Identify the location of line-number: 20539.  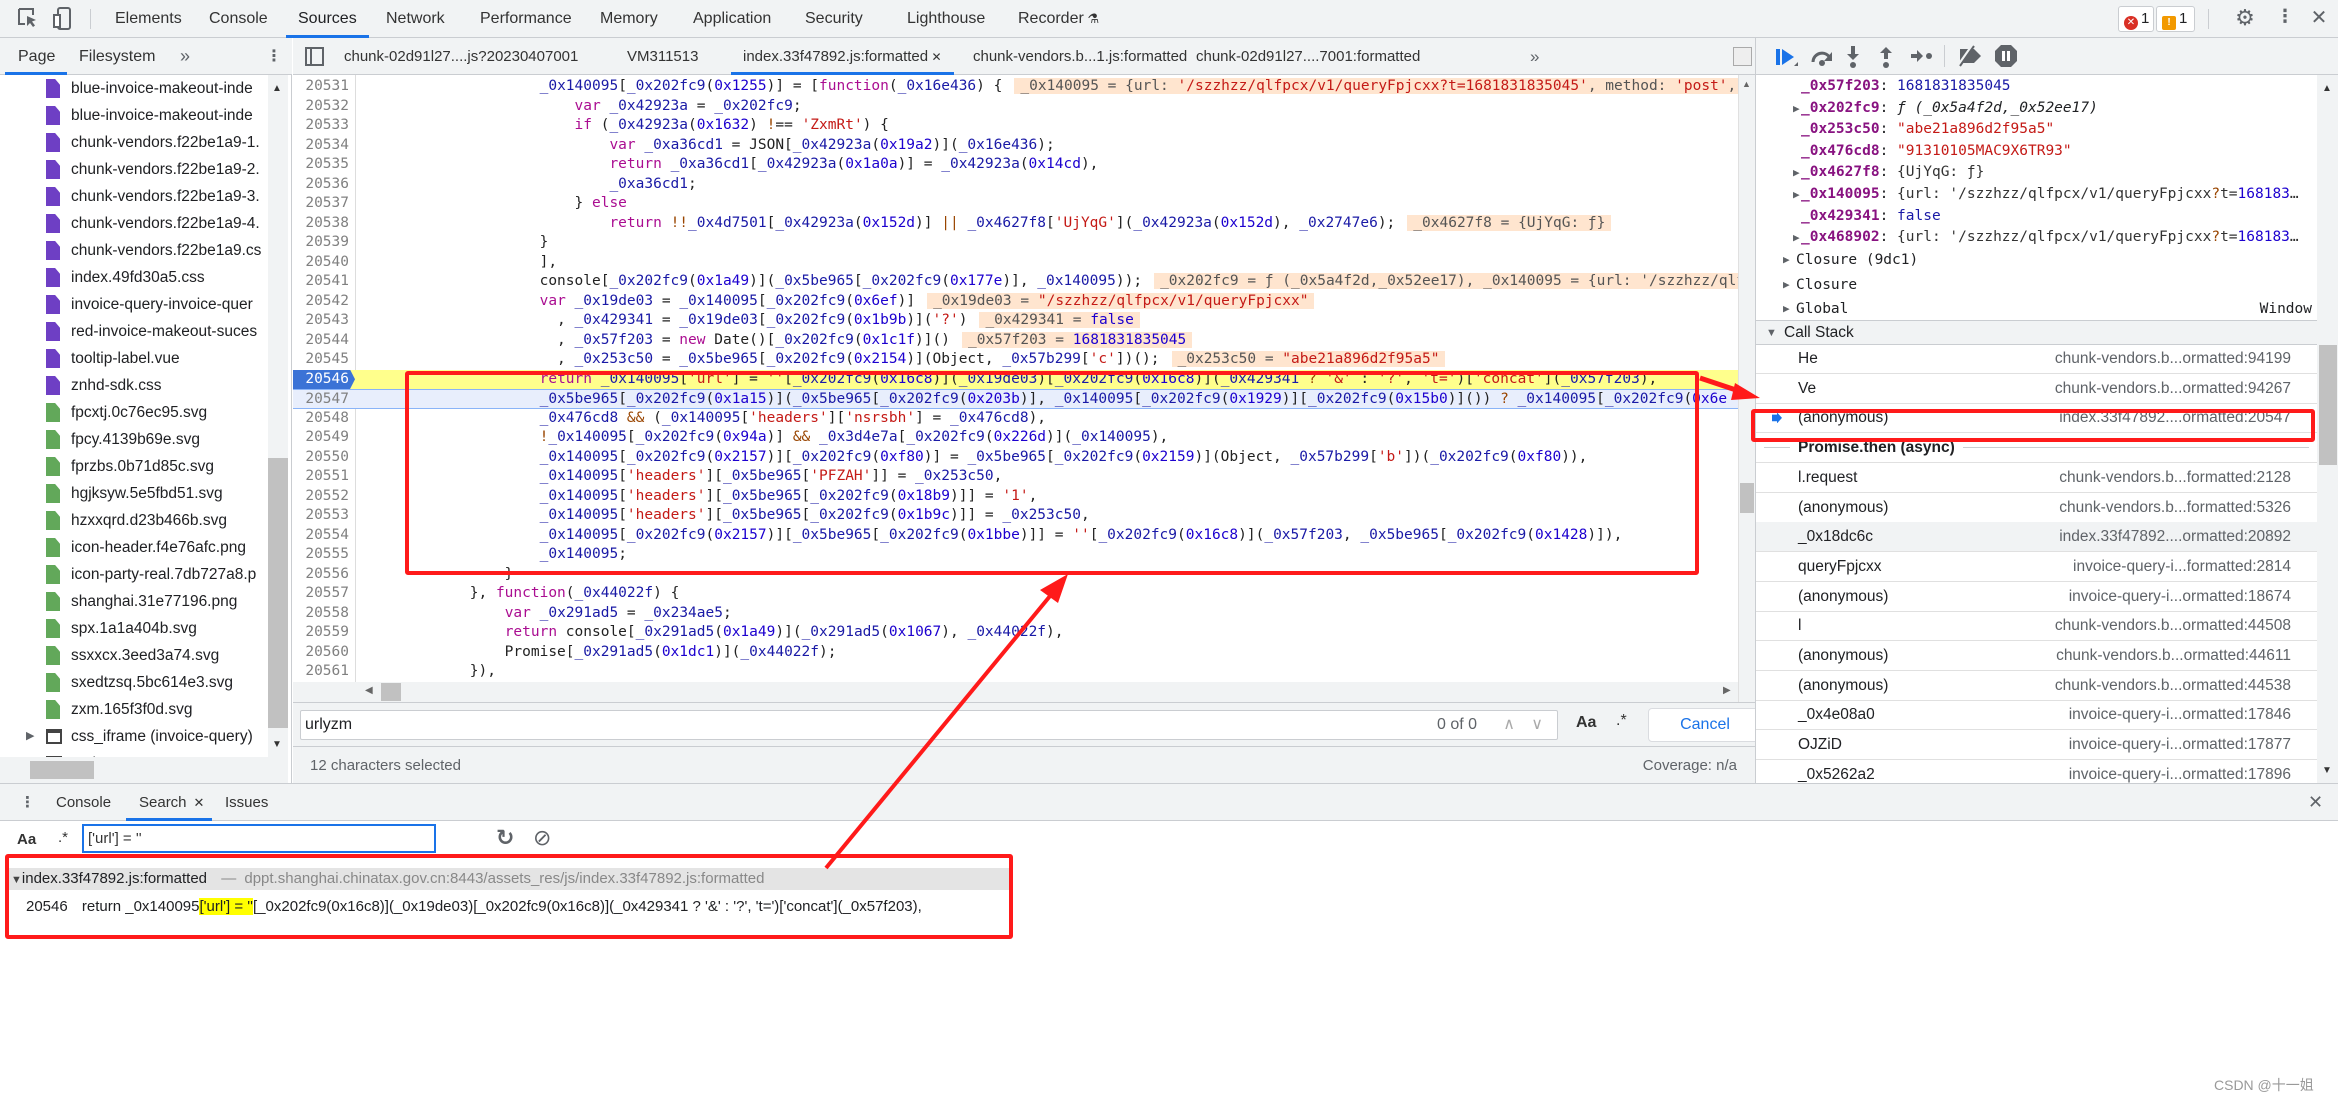
(324, 243).